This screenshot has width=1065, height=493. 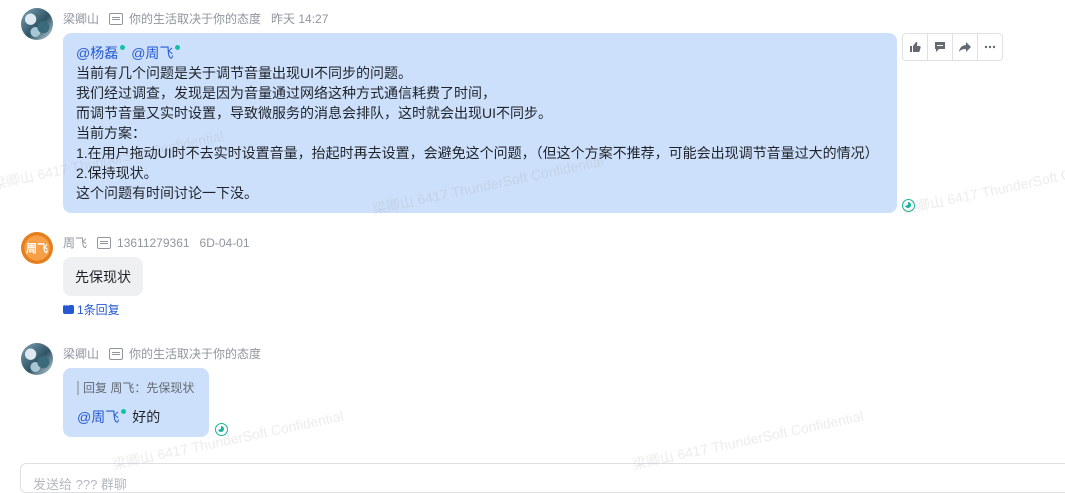 What do you see at coordinates (542, 478) in the screenshot?
I see `message-input: 发送给 ??? 群聊` at bounding box center [542, 478].